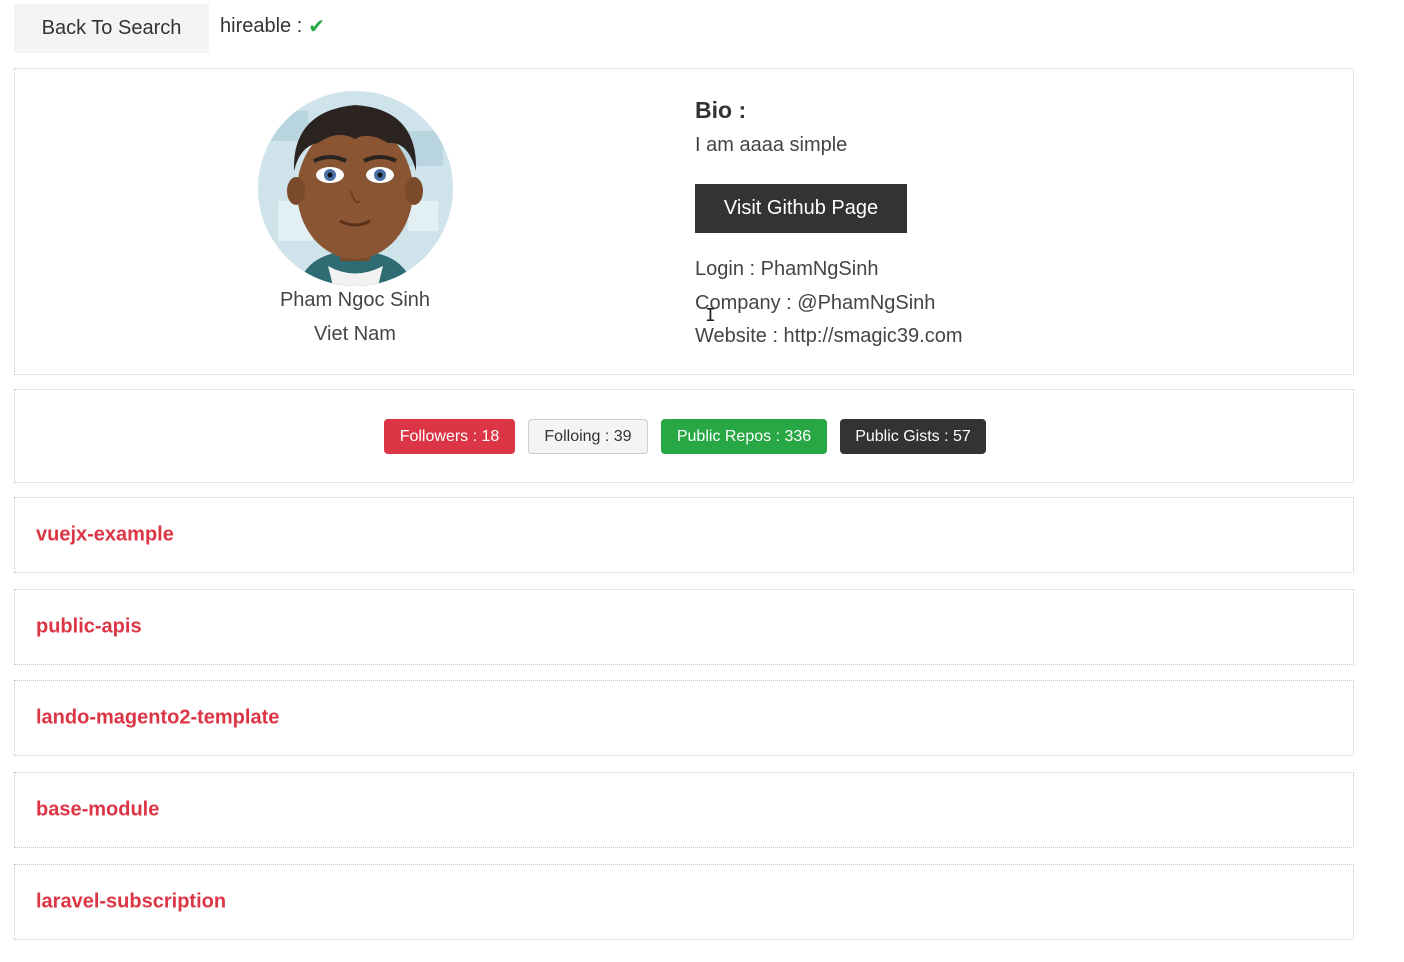 The image size is (1404, 962). I want to click on check-icon: ✔, so click(317, 27).